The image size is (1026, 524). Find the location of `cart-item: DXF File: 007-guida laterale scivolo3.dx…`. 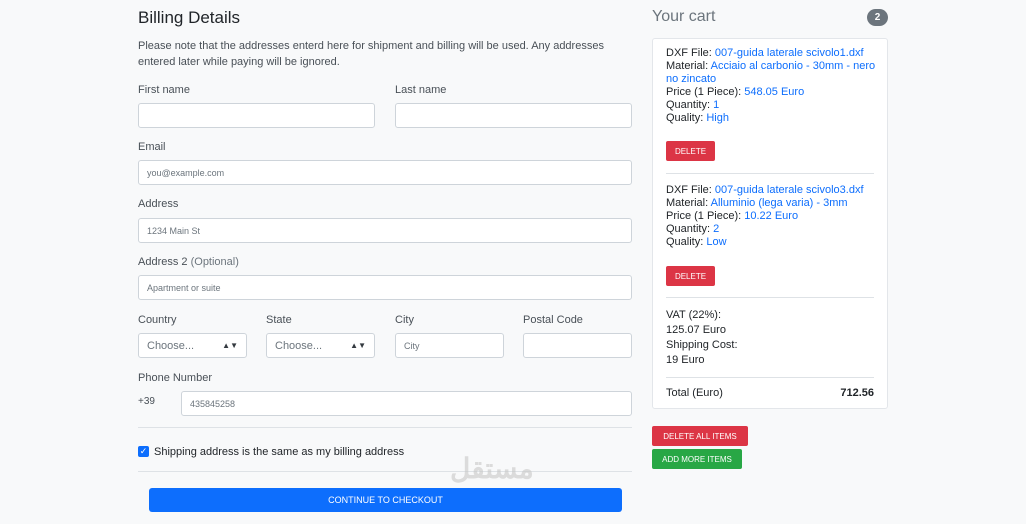

cart-item: DXF File: 007-guida laterale scivolo3.dx… is located at coordinates (771, 216).